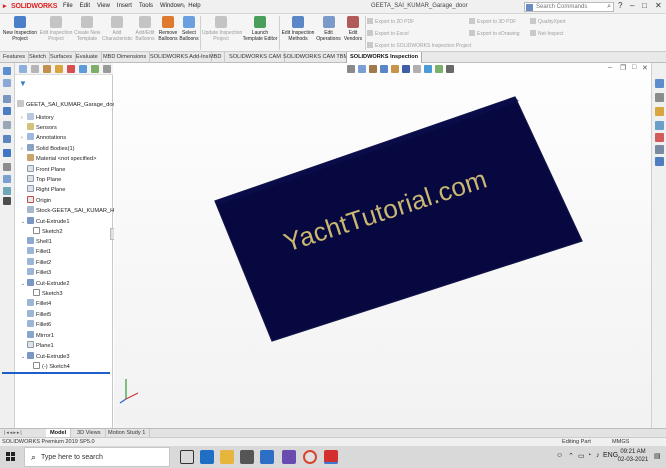 This screenshot has height=468, width=666. I want to click on tree-item-front-plane: Front Plane, so click(43, 170).